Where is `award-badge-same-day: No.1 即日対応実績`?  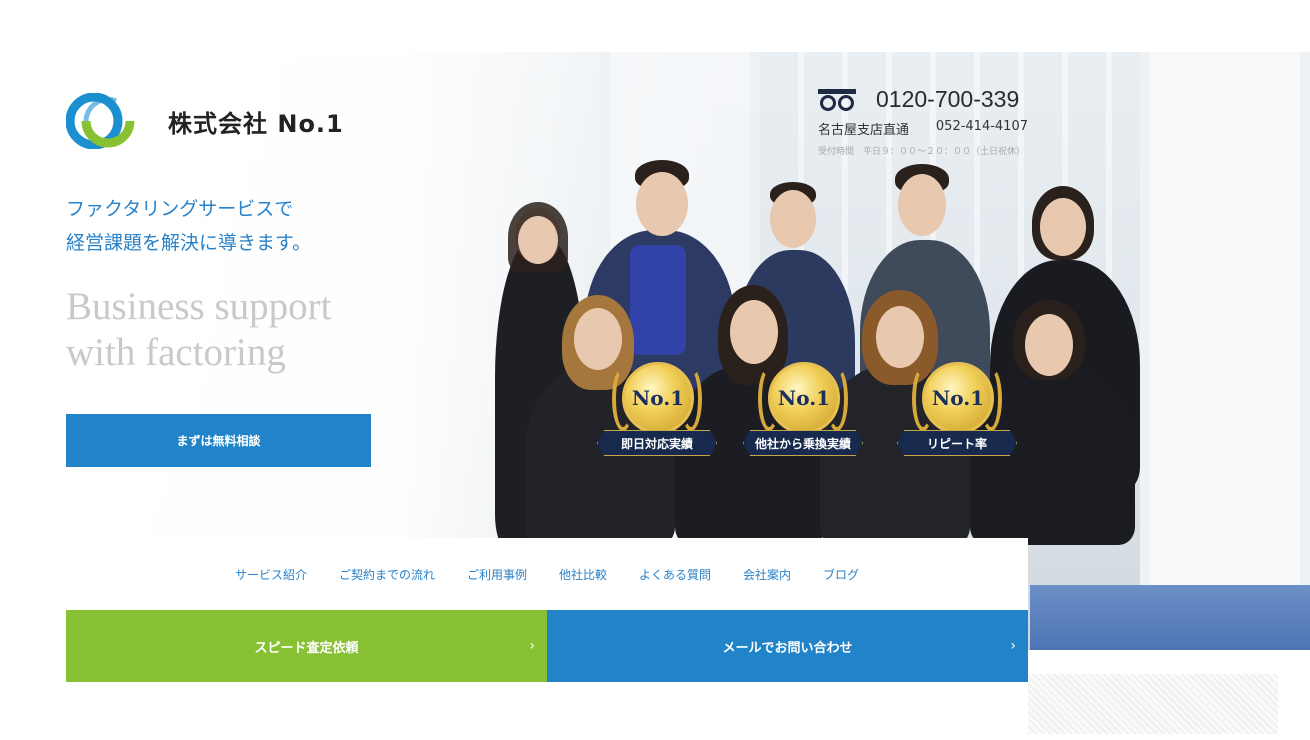
award-badge-same-day: No.1 即日対応実績 is located at coordinates (657, 417).